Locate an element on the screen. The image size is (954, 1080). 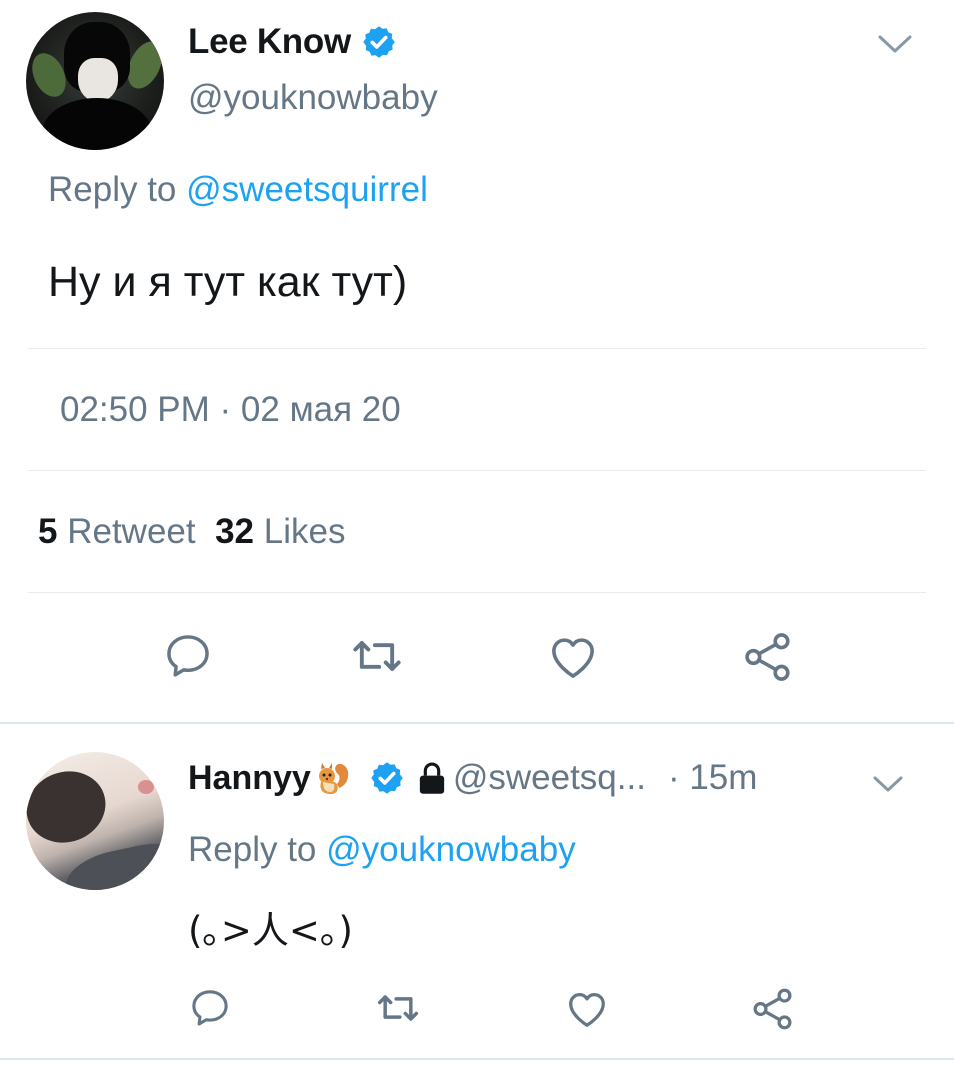
reply-to-link: @sweetsquirrel is located at coordinates (307, 189).